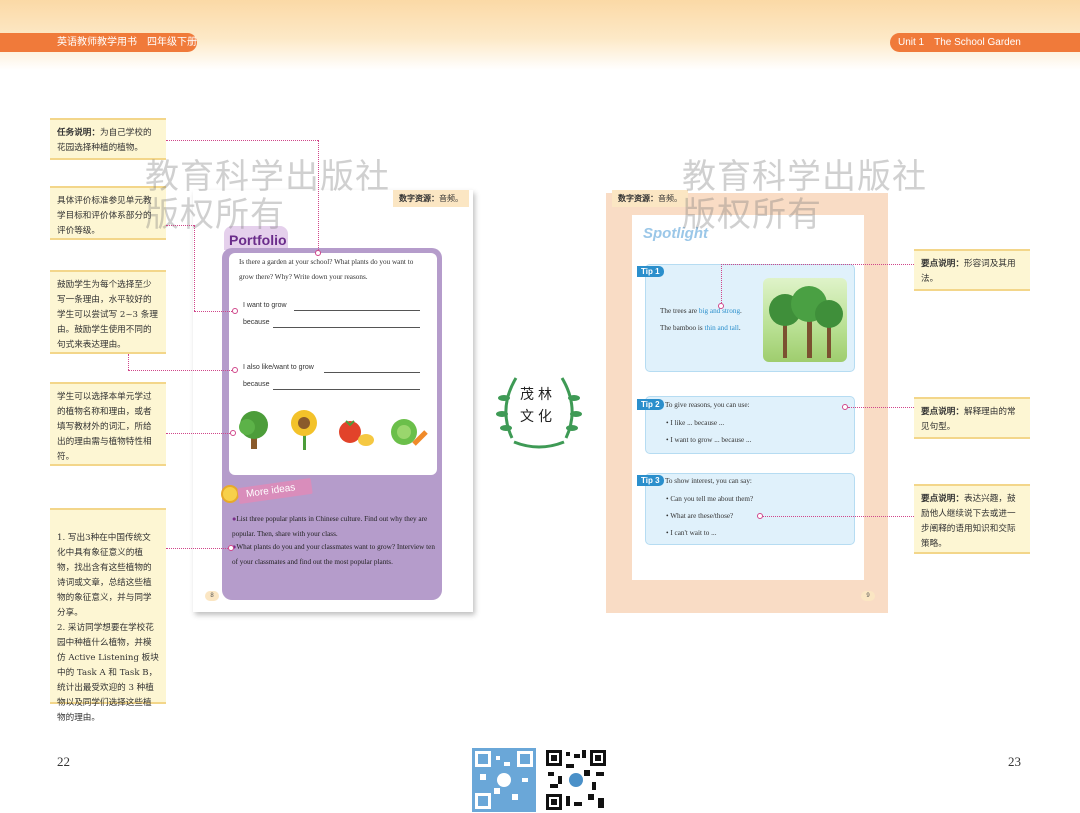  What do you see at coordinates (98, 42) in the screenshot?
I see `header-book-title: 英语教师教学用书 四年级下册` at bounding box center [98, 42].